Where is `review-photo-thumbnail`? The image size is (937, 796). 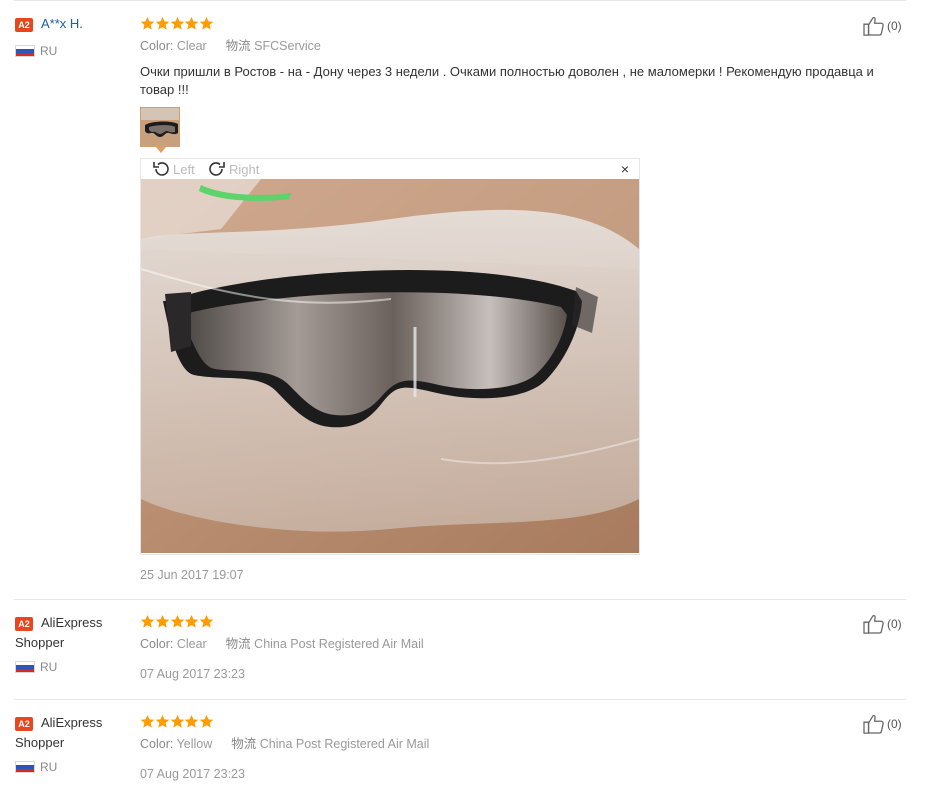
review-photo-thumbnail is located at coordinates (160, 127).